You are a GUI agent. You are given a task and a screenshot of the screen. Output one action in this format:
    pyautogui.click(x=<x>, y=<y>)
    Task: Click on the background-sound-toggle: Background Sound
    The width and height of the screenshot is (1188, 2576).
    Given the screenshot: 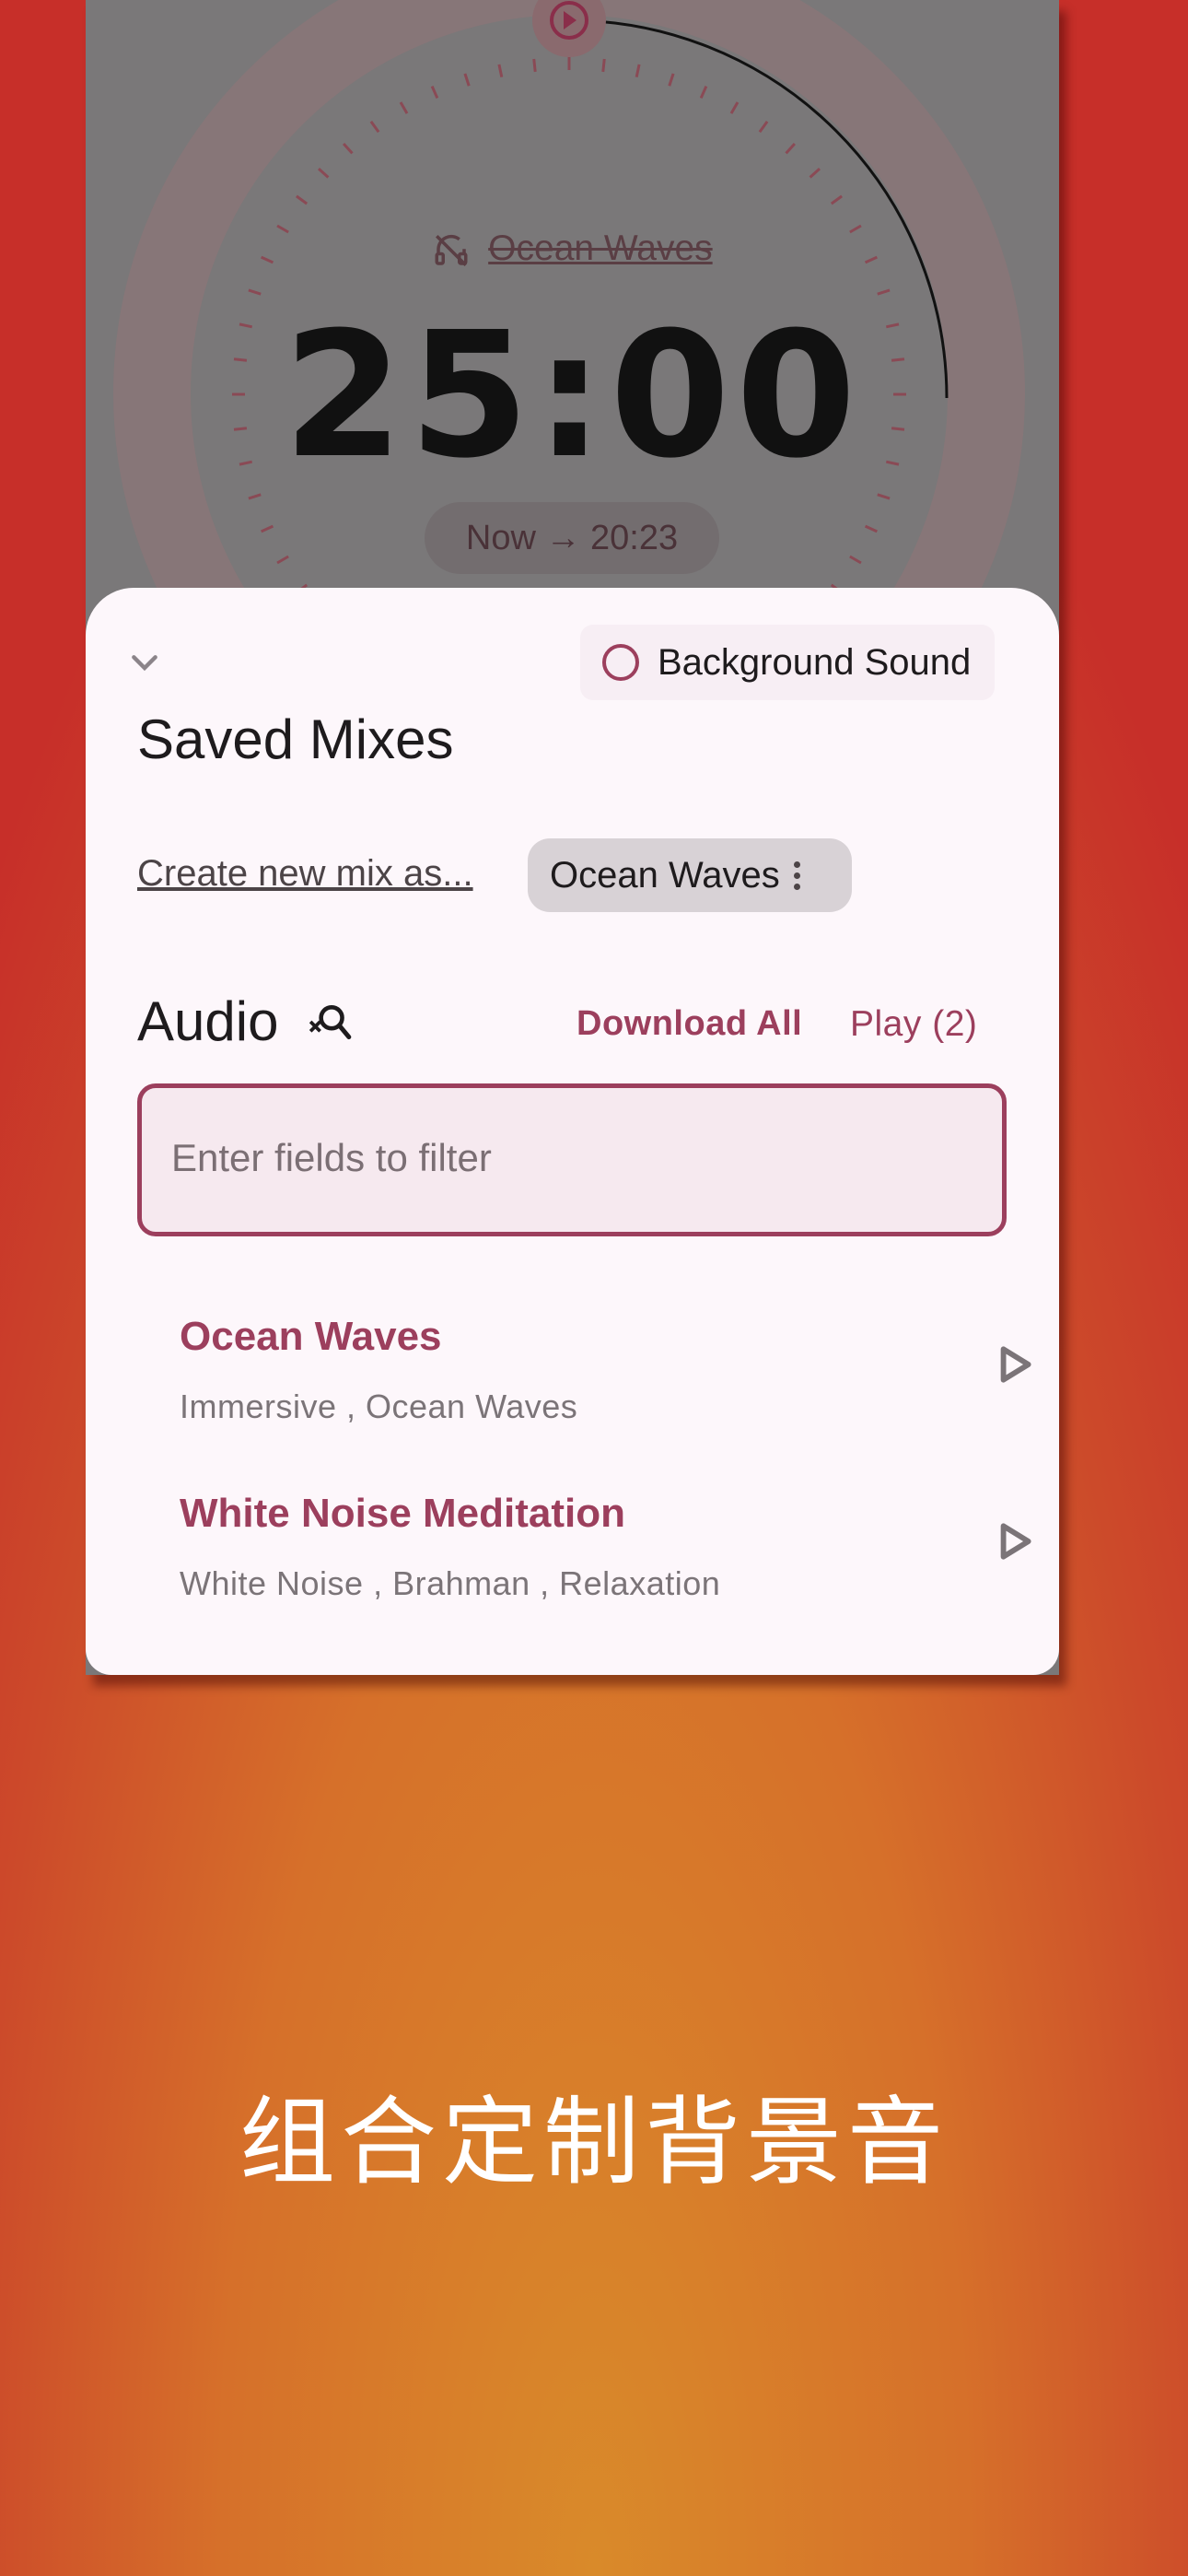 What is the action you would take?
    pyautogui.click(x=787, y=662)
    